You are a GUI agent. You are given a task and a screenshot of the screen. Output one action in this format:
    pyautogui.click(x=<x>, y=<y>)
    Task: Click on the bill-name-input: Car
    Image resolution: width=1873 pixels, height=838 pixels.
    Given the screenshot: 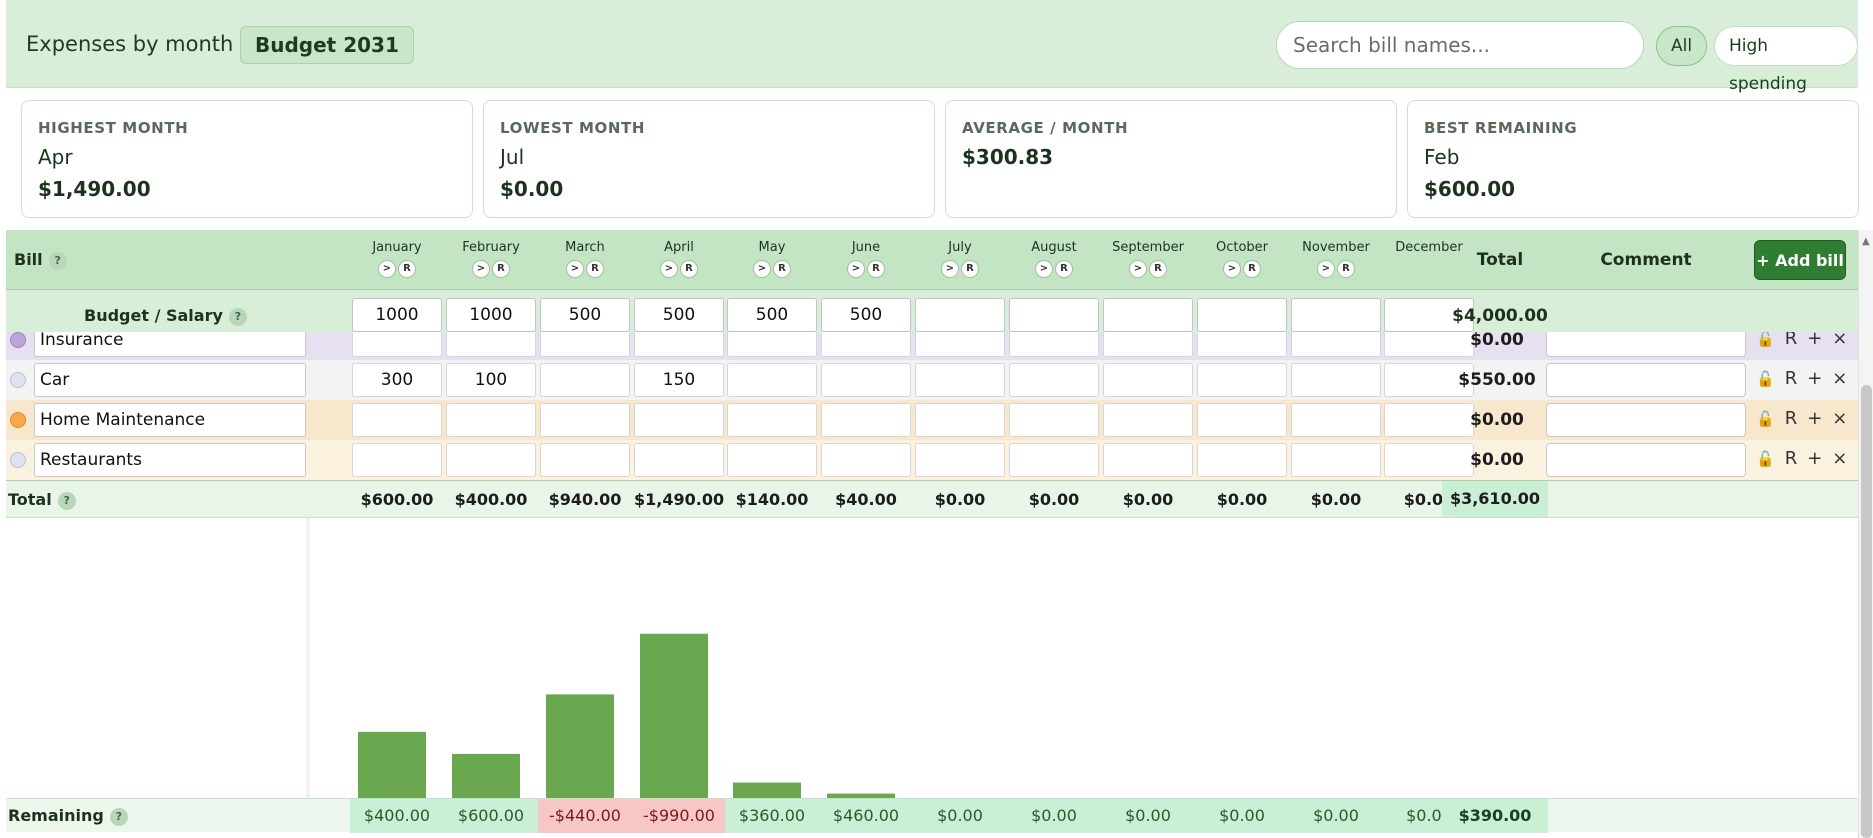 What is the action you would take?
    pyautogui.click(x=170, y=380)
    